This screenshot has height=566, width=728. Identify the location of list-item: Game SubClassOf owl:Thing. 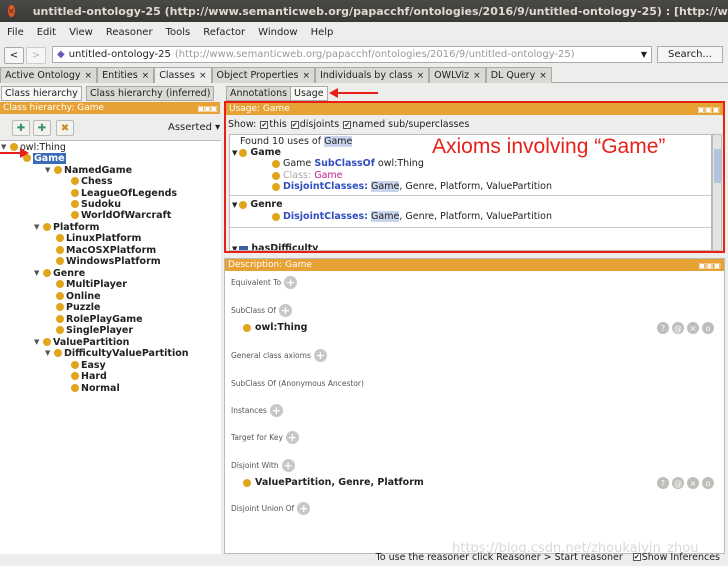
(348, 163).